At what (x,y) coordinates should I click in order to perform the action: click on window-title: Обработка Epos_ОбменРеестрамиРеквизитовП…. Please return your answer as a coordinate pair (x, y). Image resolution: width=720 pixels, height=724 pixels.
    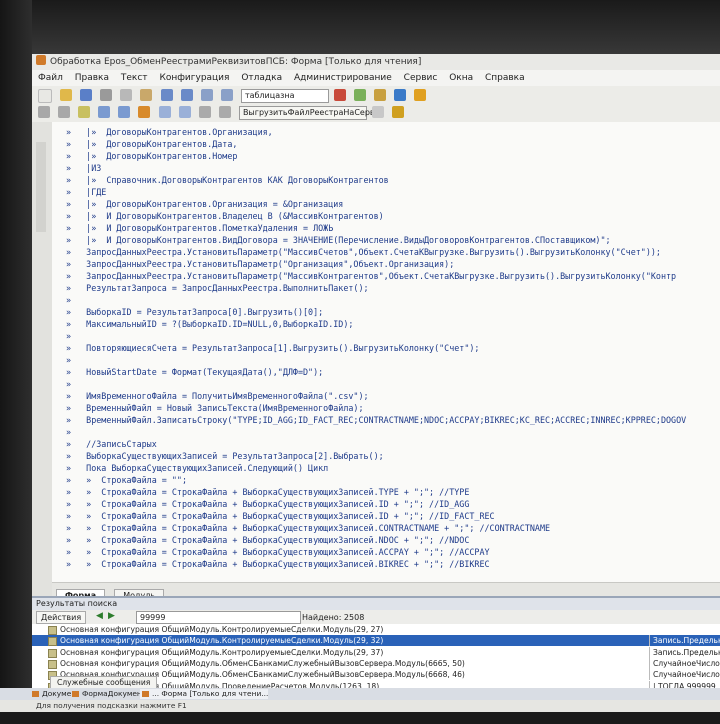
    Looking at the image, I should click on (236, 62).